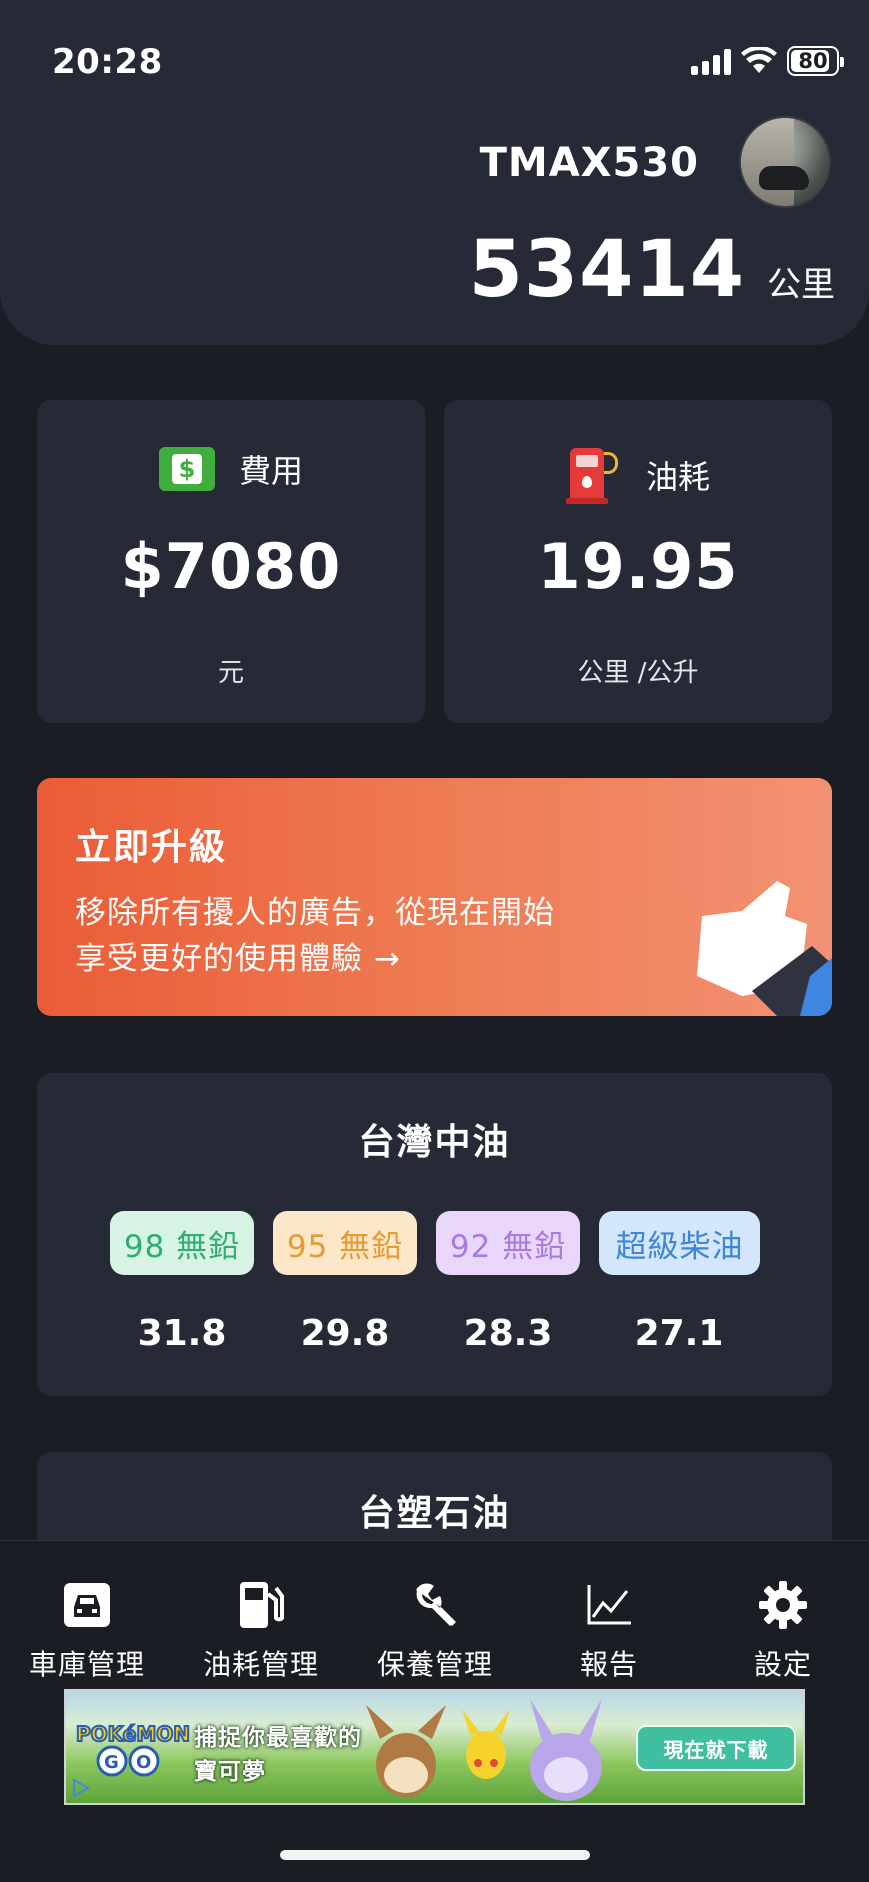 This screenshot has height=1882, width=869. I want to click on cost-unit: 元, so click(230, 673).